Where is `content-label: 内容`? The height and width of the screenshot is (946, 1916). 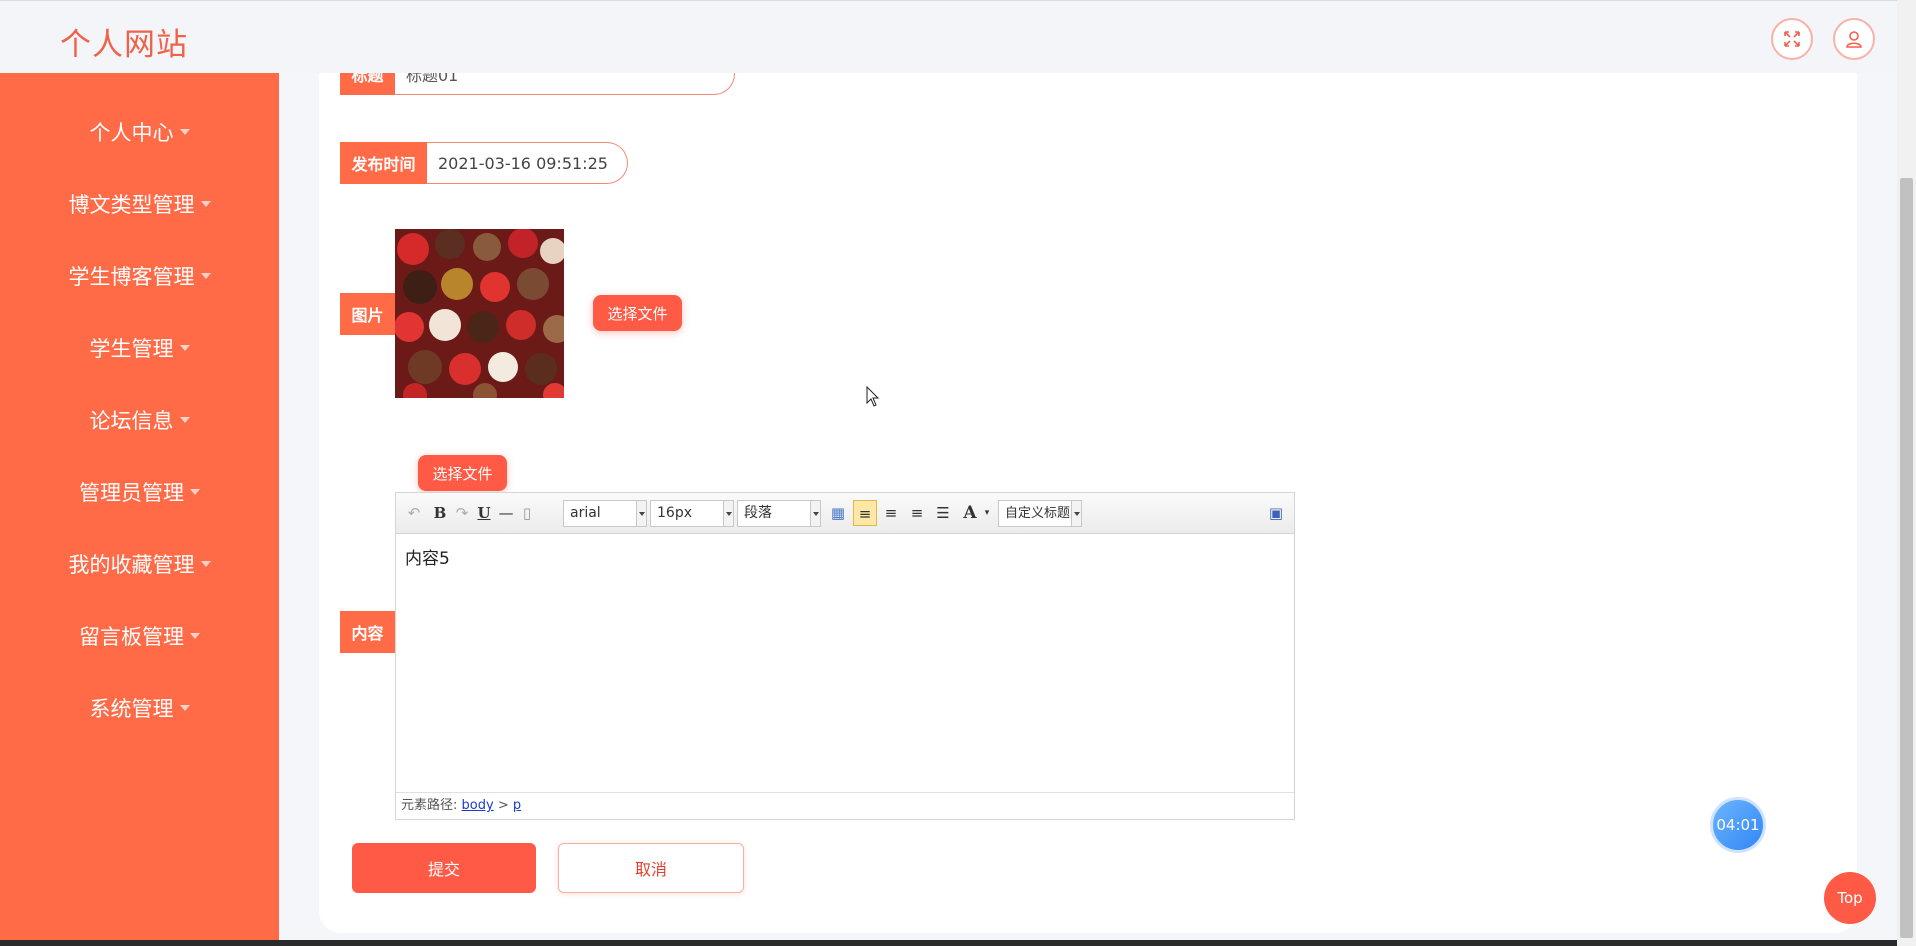 content-label: 内容 is located at coordinates (367, 632).